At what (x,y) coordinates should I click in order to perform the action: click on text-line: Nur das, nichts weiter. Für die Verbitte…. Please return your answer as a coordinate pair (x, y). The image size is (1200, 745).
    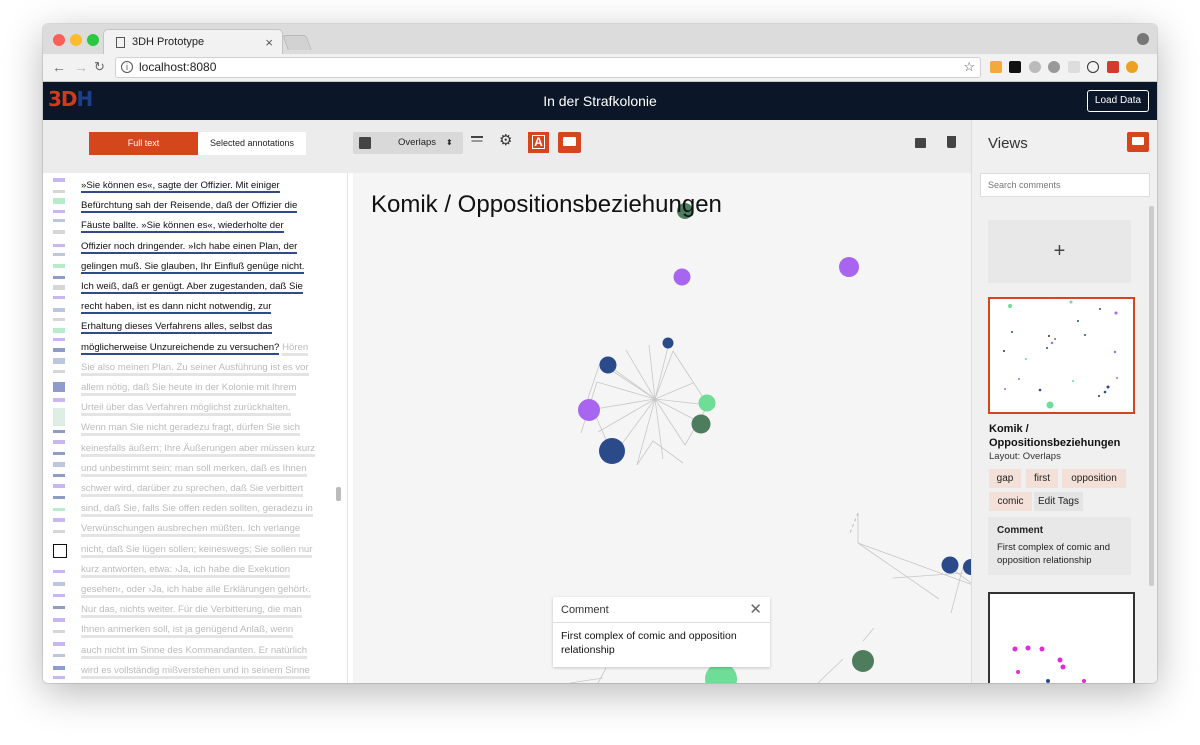
    Looking at the image, I should click on (191, 611).